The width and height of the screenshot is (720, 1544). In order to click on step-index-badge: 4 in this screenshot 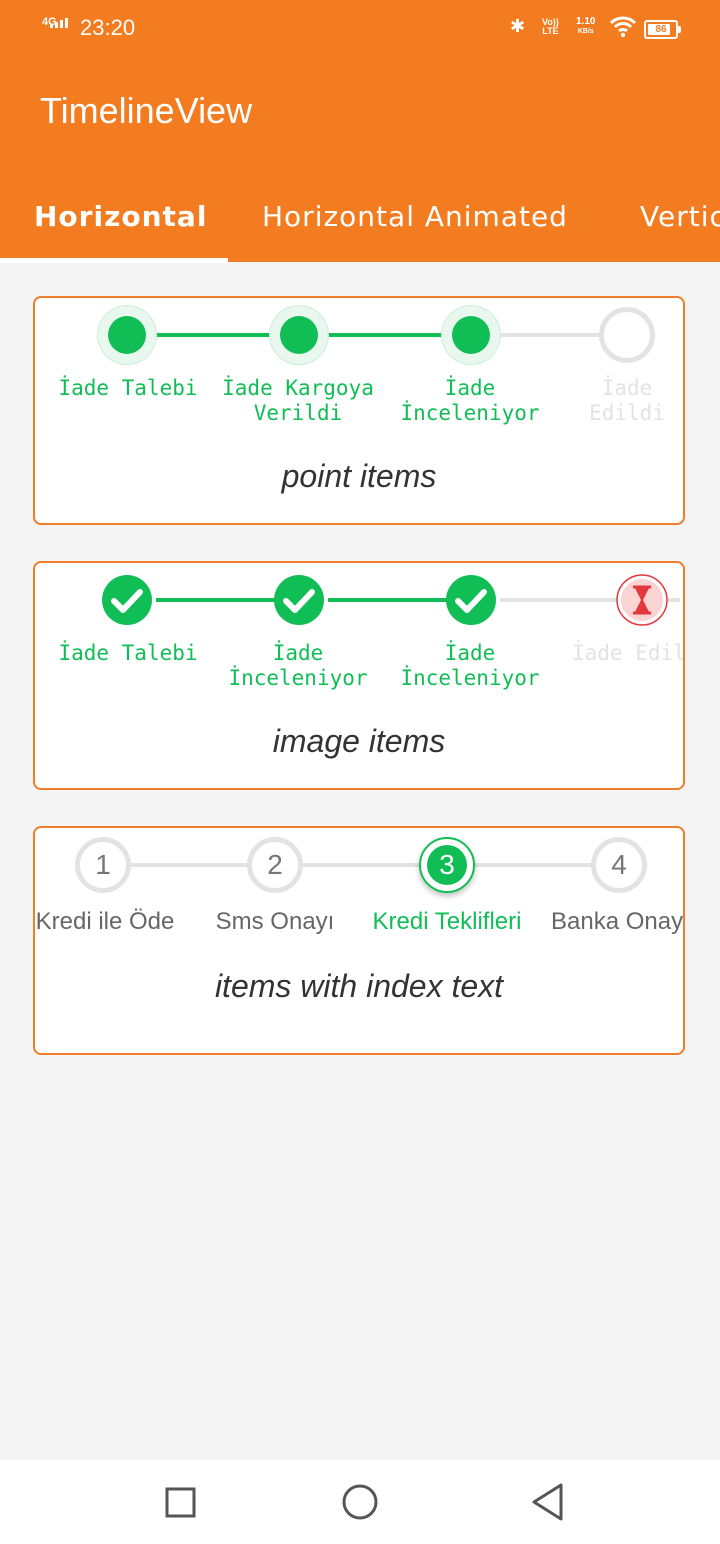, I will do `click(619, 865)`.